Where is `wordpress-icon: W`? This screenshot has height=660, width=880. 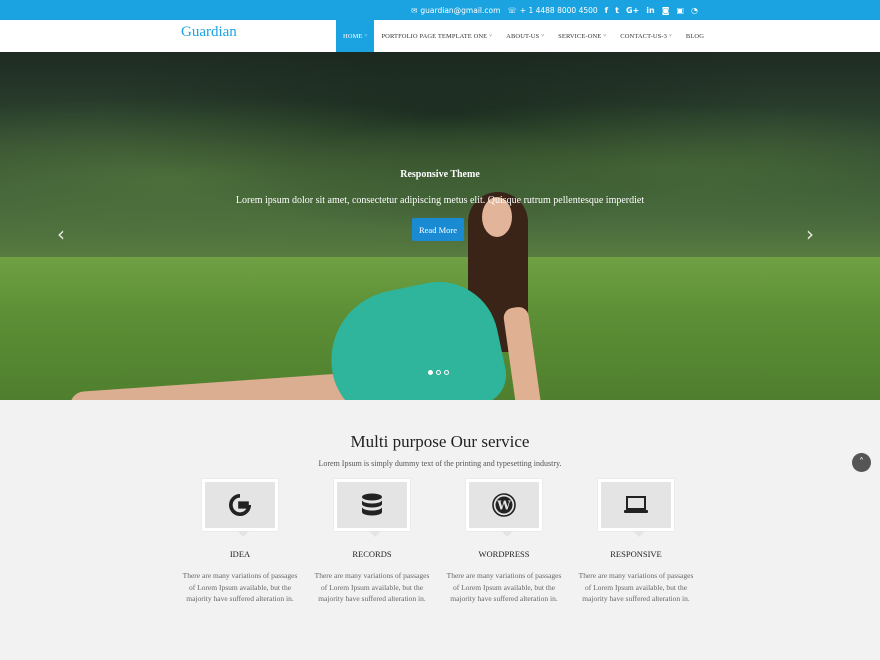
wordpress-icon: W is located at coordinates (504, 505).